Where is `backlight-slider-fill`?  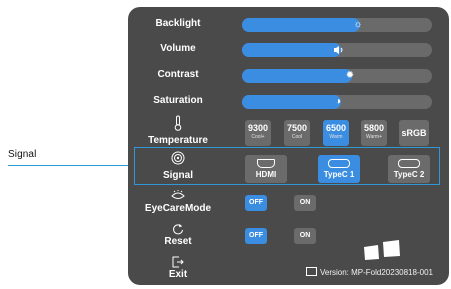
backlight-slider-fill is located at coordinates (301, 25).